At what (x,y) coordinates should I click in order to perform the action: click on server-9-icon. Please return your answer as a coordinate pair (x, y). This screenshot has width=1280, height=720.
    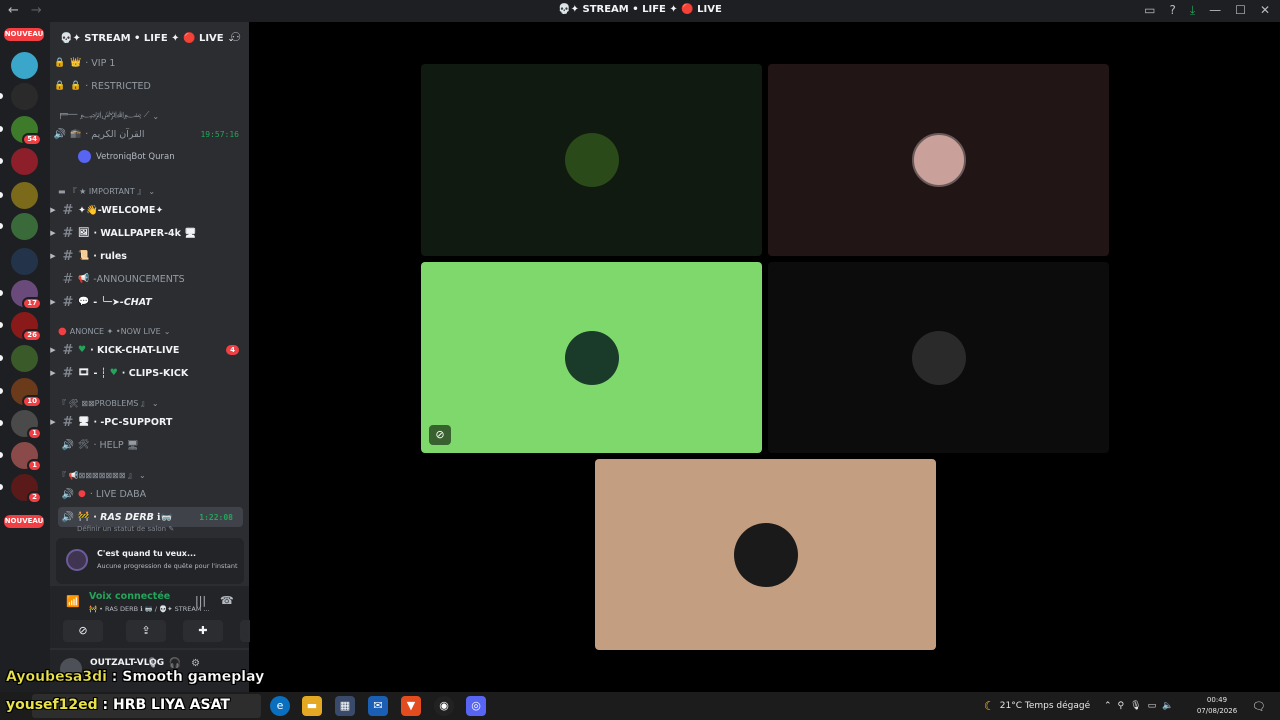
    Looking at the image, I should click on (24, 358).